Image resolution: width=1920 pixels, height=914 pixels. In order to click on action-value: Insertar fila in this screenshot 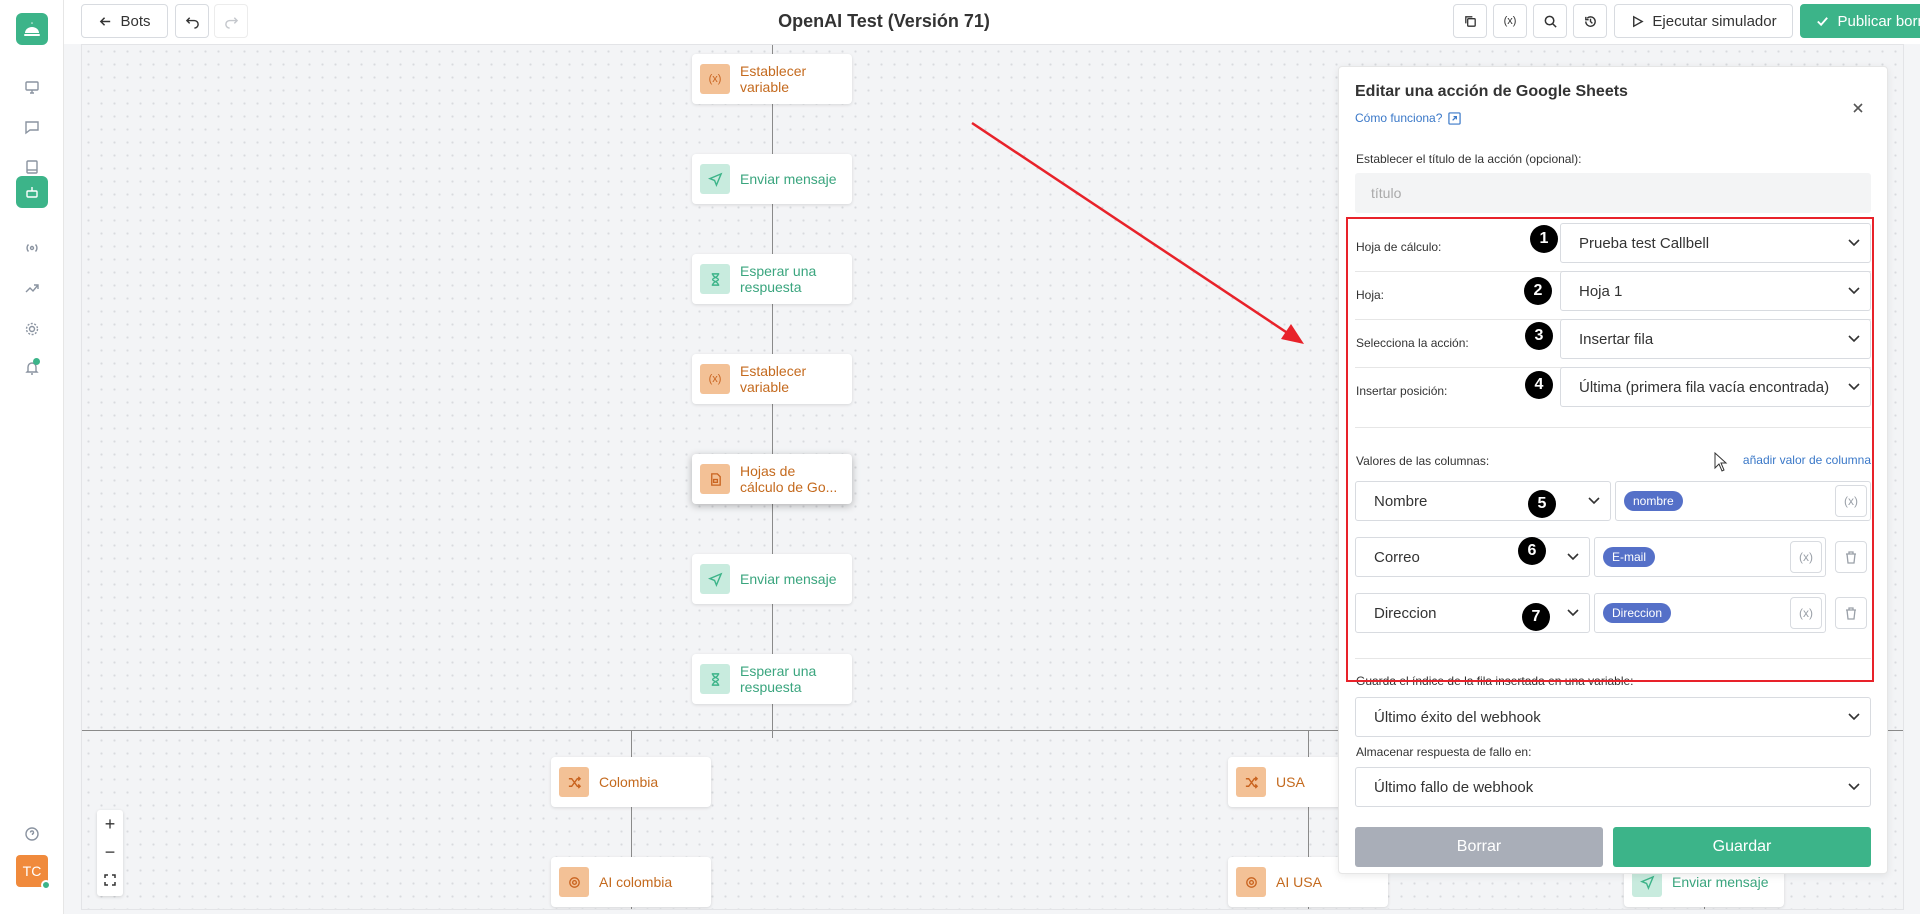, I will do `click(1616, 339)`.